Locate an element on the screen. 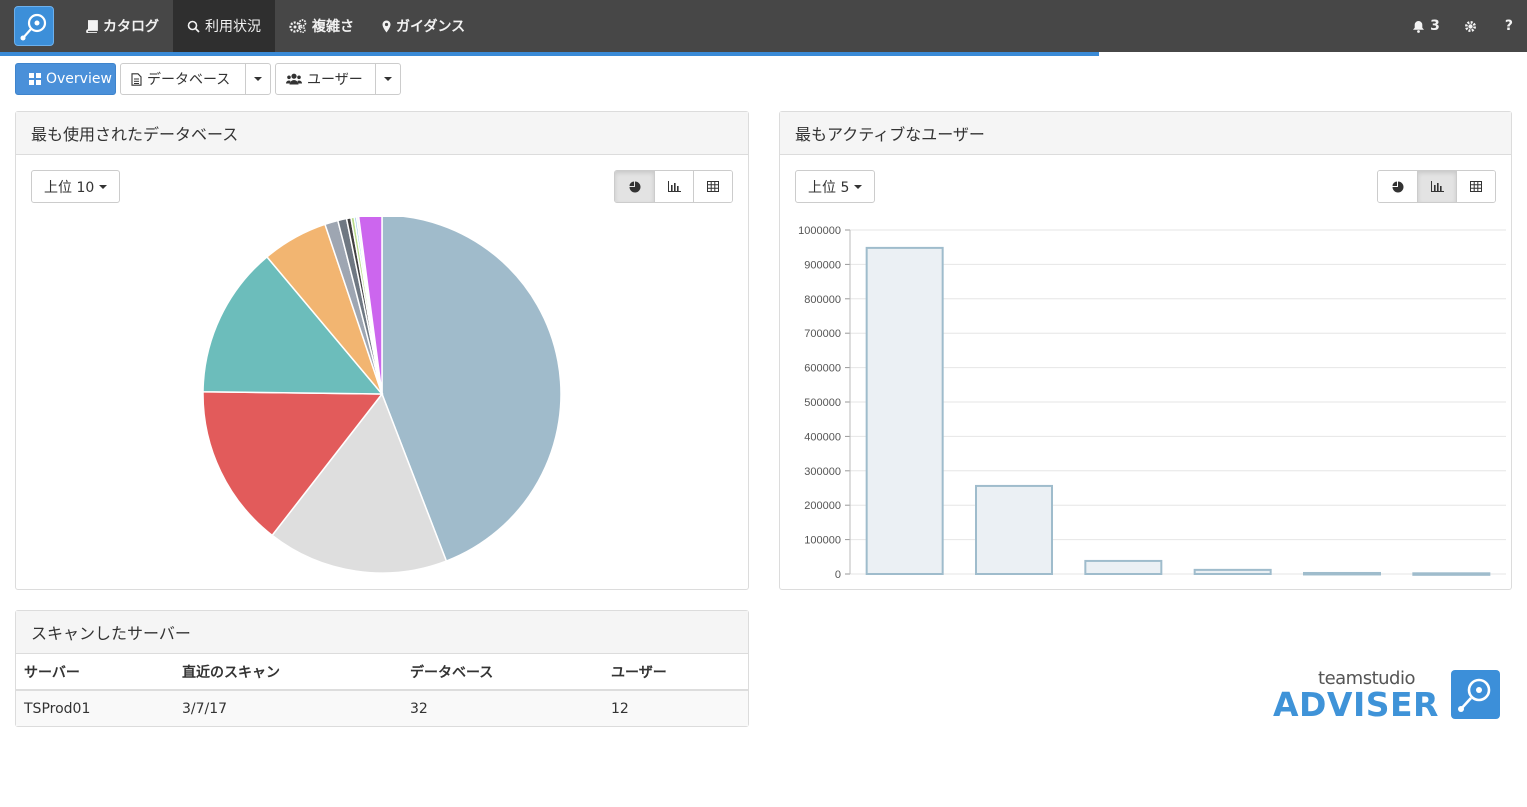 This screenshot has width=1527, height=807. table-row: TSProd01 3/7/17 32 12 is located at coordinates (382, 708).